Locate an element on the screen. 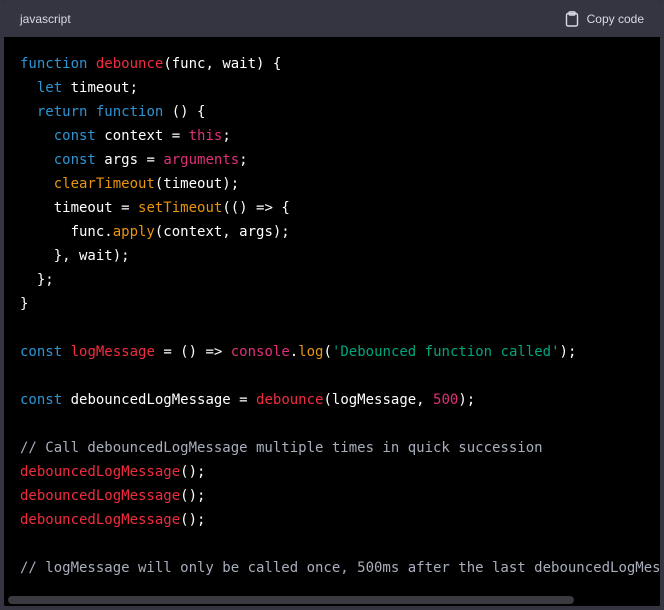  code-line: timeout = setTimeout(() => { is located at coordinates (155, 208).